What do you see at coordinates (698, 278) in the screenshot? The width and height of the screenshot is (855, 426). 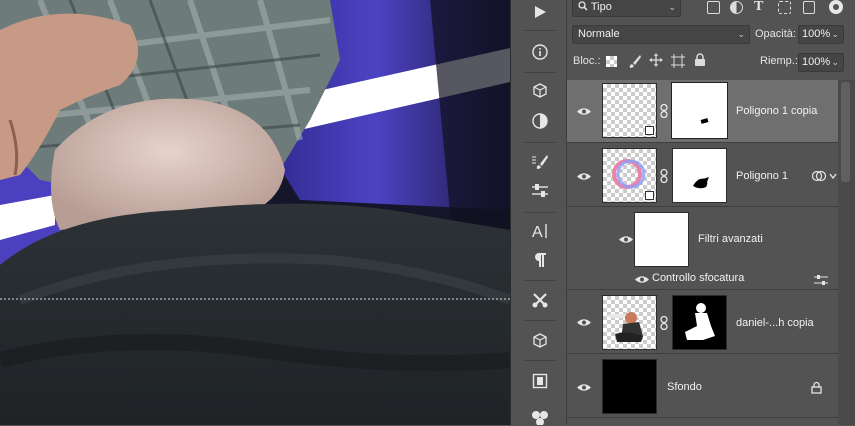 I see `layer-name: Controllo sfocatura` at bounding box center [698, 278].